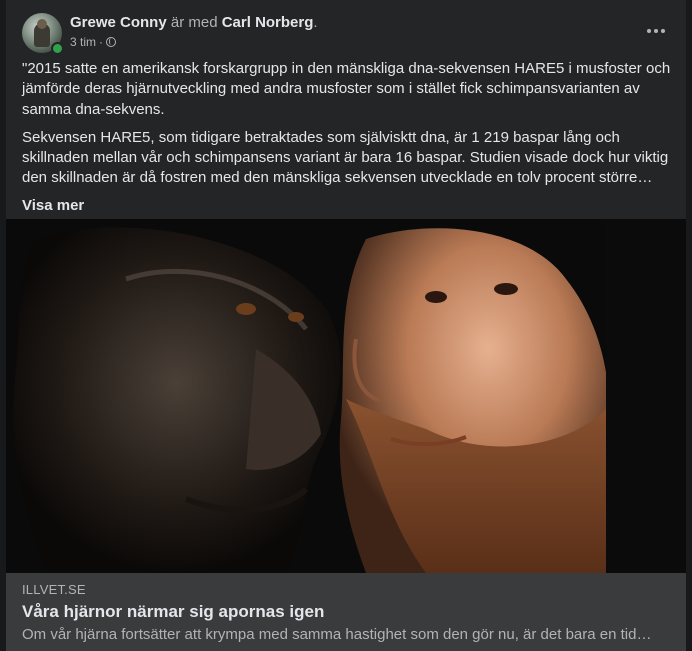 The width and height of the screenshot is (692, 651). Describe the element at coordinates (315, 22) in the screenshot. I see `name-period: .` at that location.